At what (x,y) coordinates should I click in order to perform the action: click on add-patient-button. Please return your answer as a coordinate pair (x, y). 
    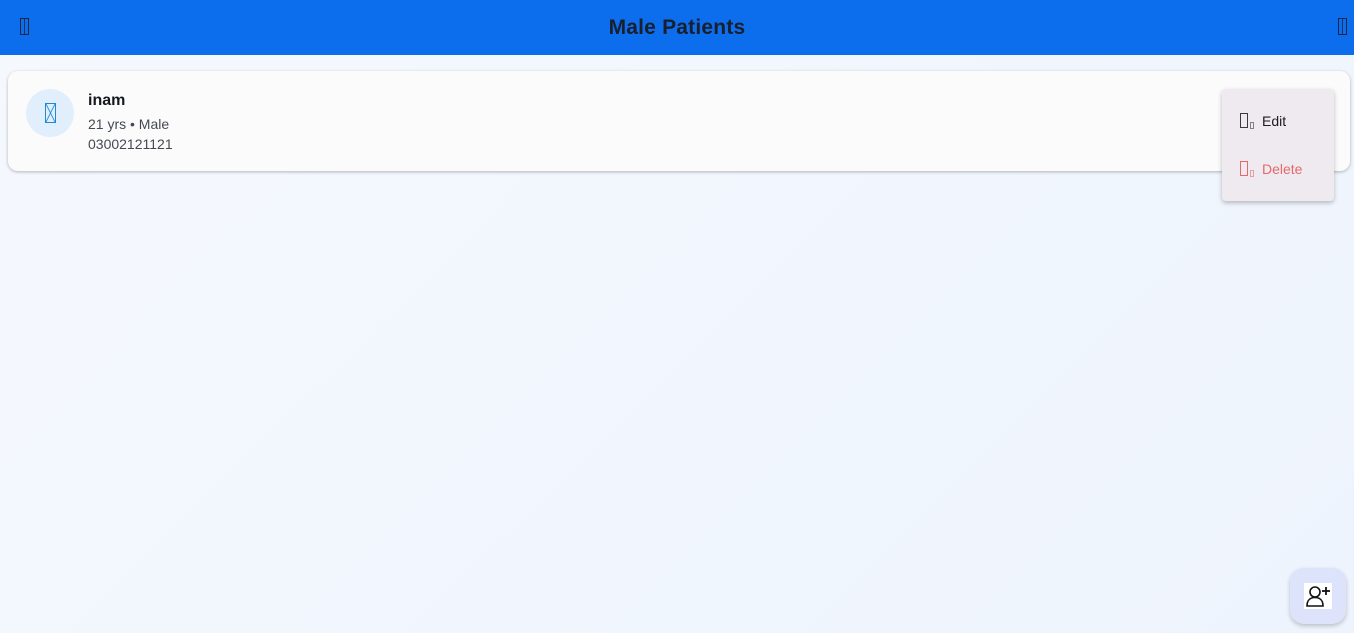
    Looking at the image, I should click on (1318, 596).